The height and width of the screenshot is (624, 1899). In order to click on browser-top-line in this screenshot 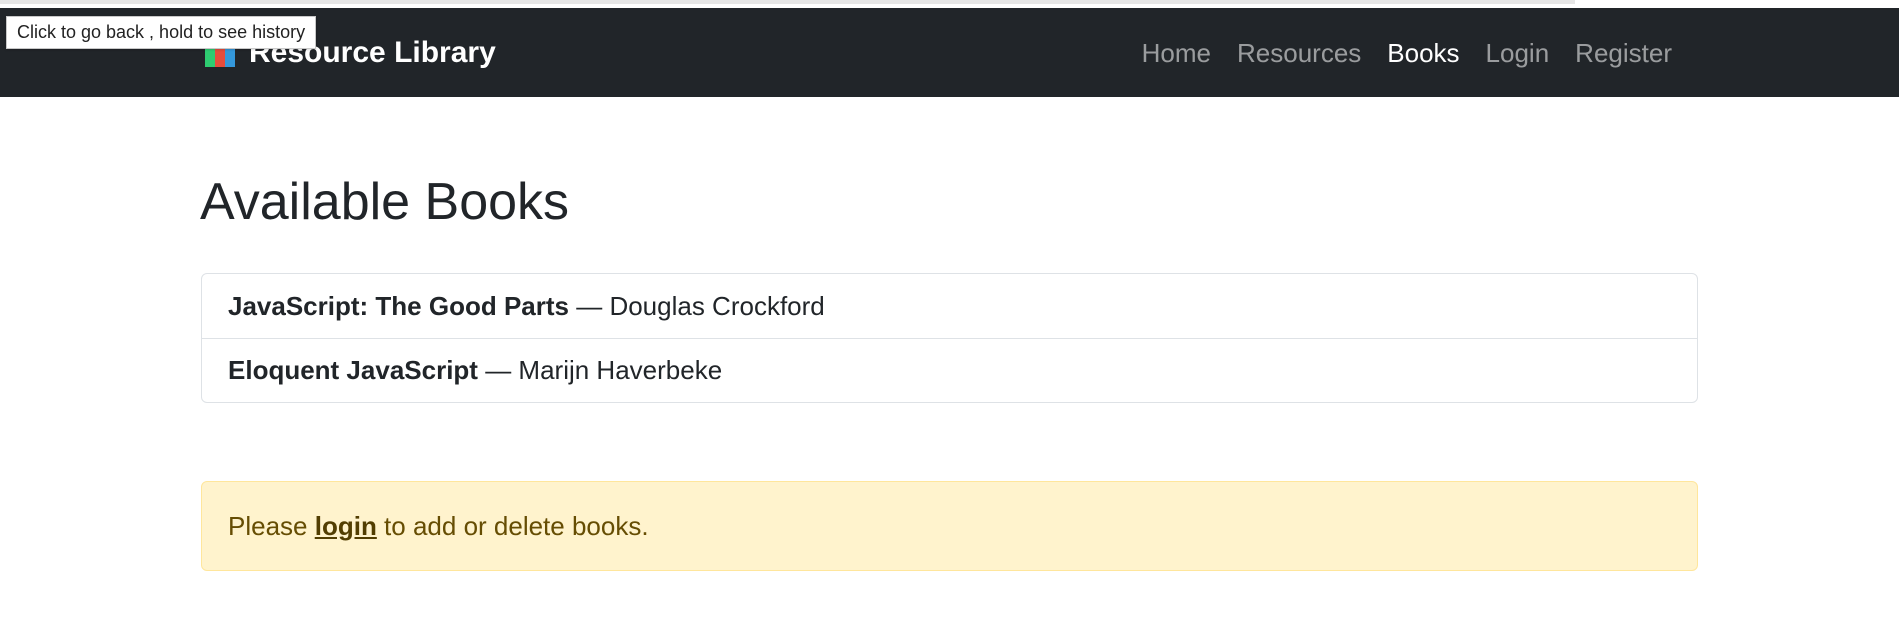, I will do `click(787, 2)`.